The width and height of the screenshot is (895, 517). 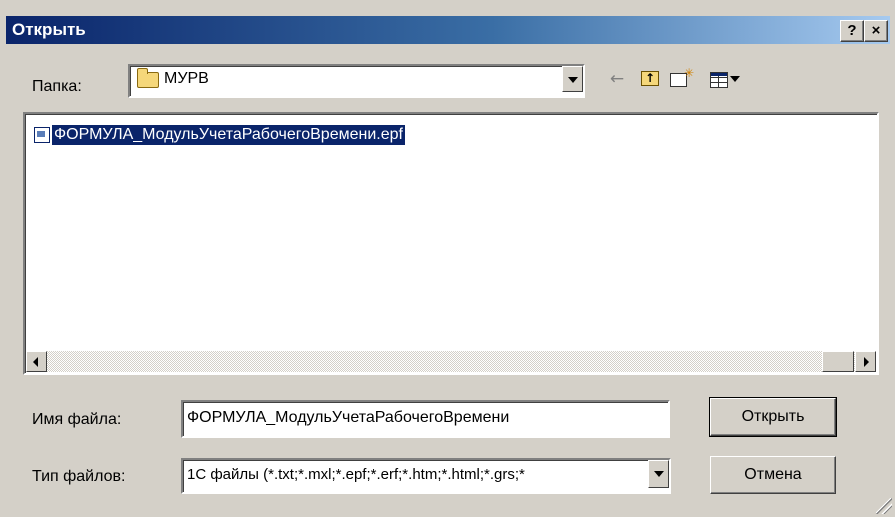 I want to click on folder-up-icon: ↑, so click(x=650, y=79).